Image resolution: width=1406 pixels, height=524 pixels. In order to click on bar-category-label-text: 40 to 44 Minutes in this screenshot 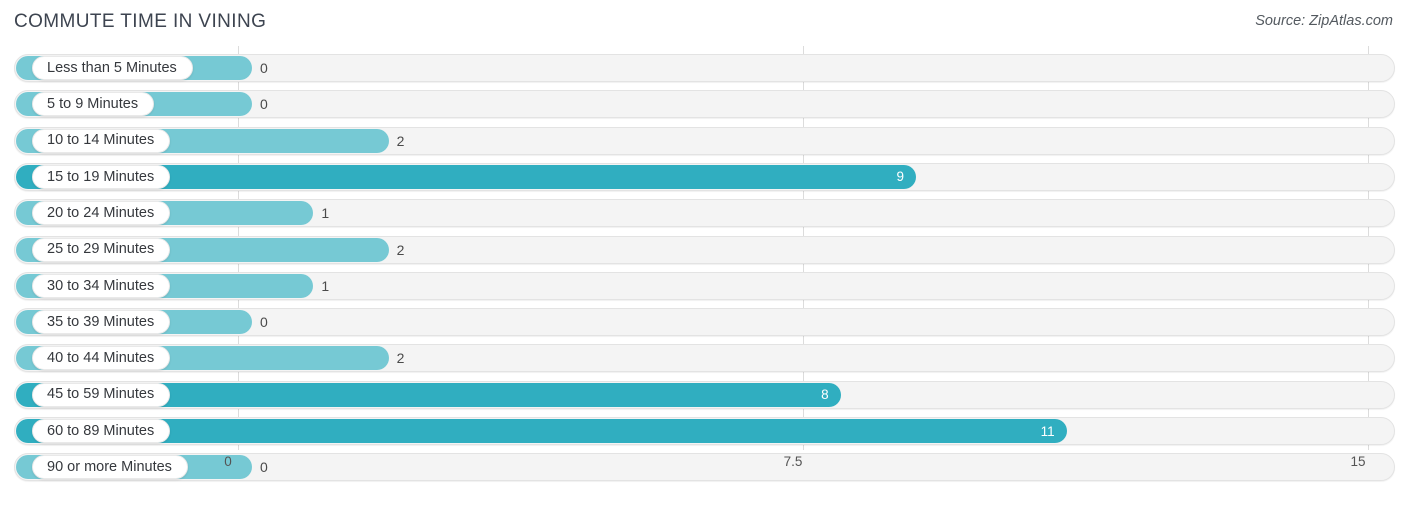, I will do `click(101, 358)`.